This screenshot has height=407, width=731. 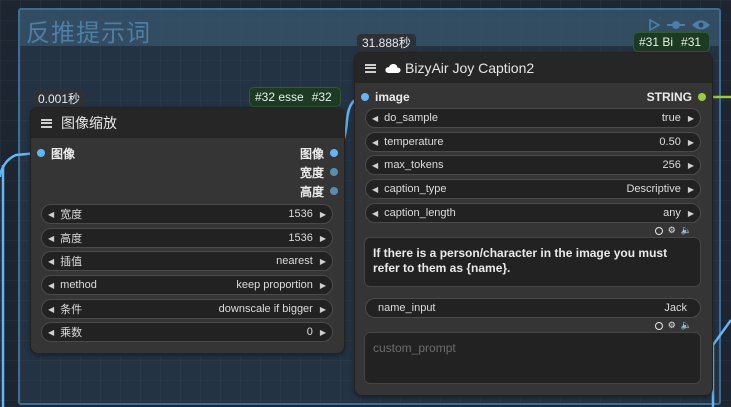 I want to click on widget-label: name_input, so click(x=407, y=308).